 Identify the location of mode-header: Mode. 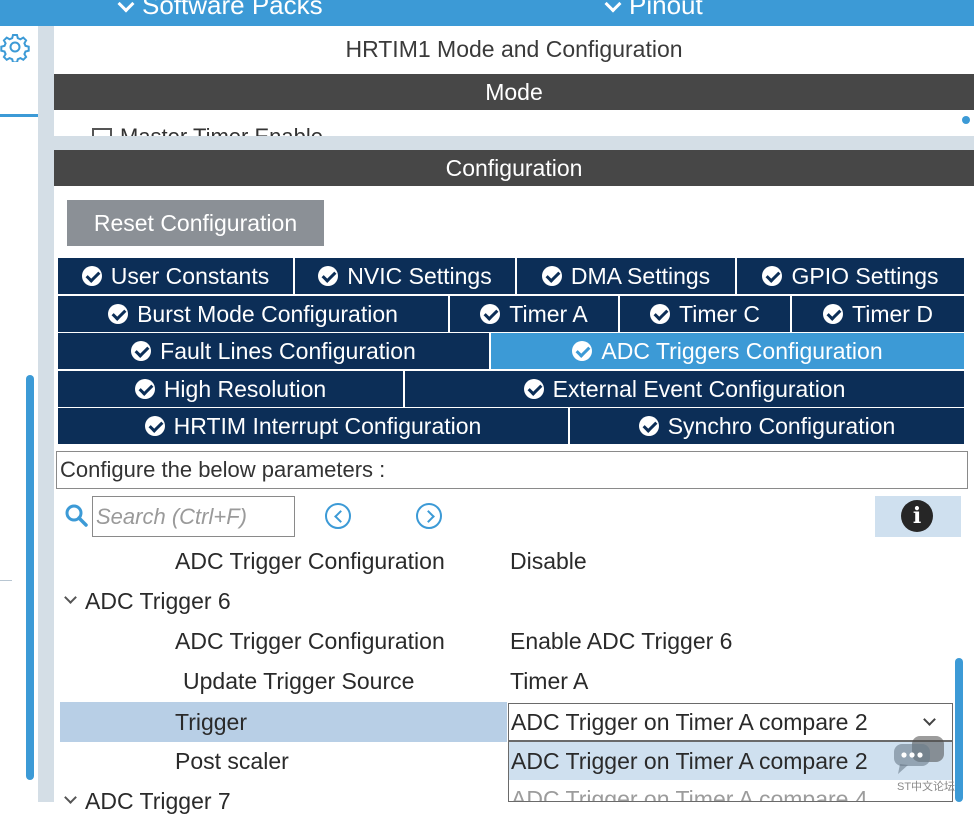
(514, 92).